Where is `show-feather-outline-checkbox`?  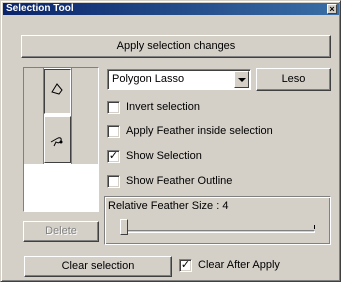 show-feather-outline-checkbox is located at coordinates (113, 181).